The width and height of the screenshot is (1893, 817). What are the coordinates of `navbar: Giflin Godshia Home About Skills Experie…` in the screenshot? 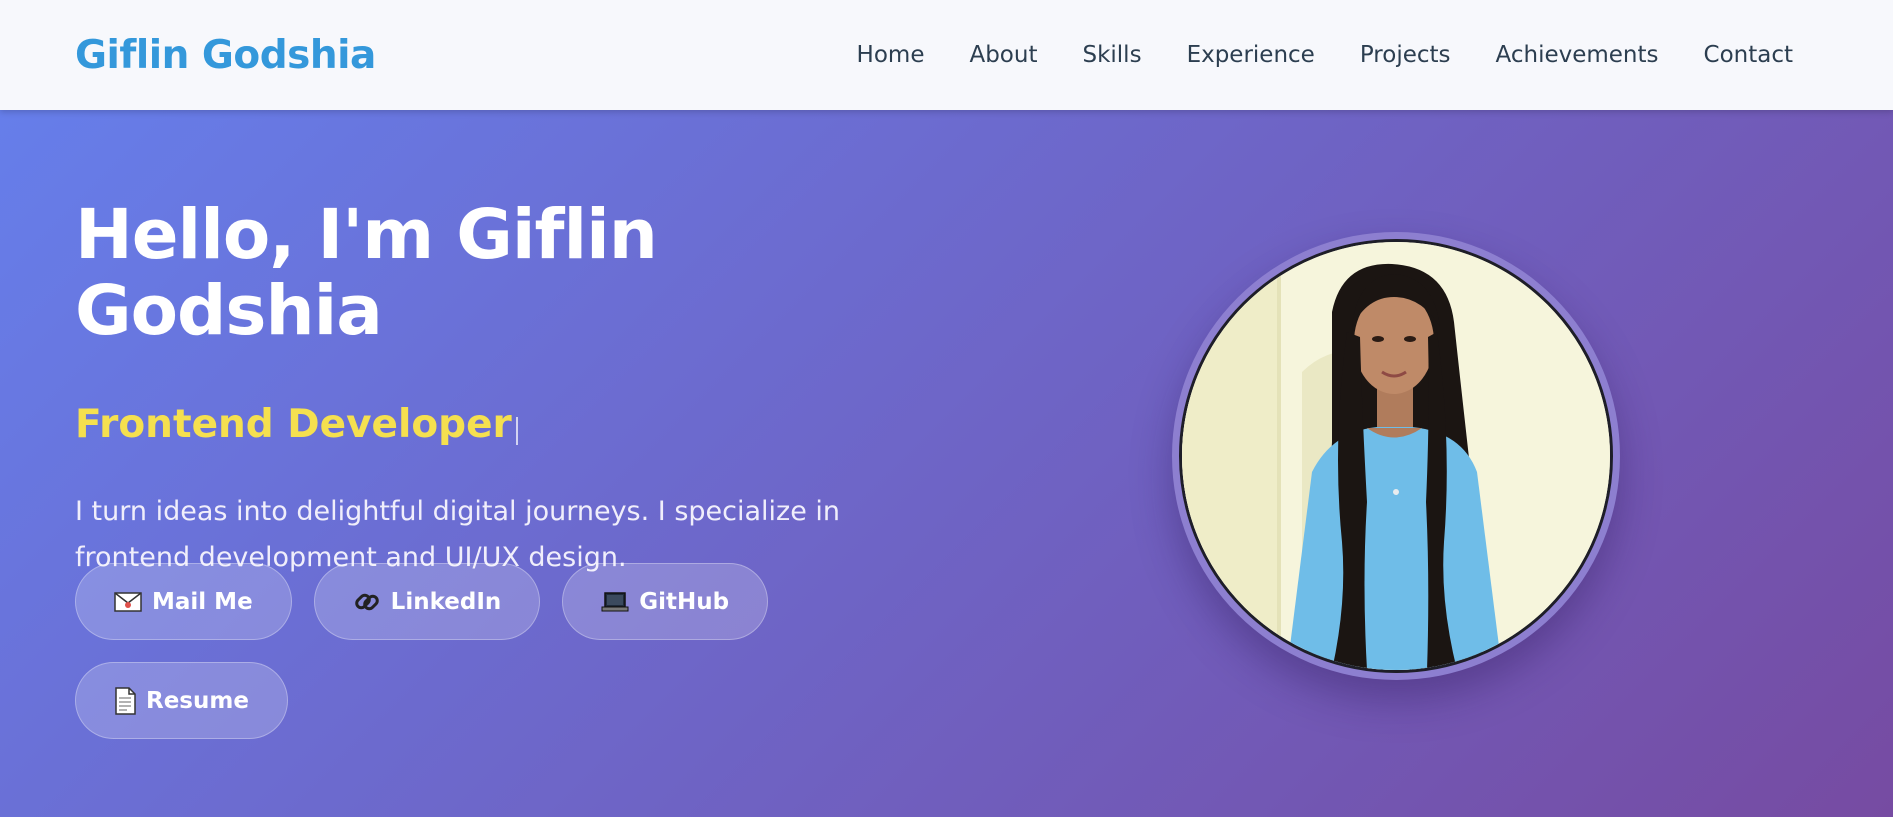 It's located at (946, 55).